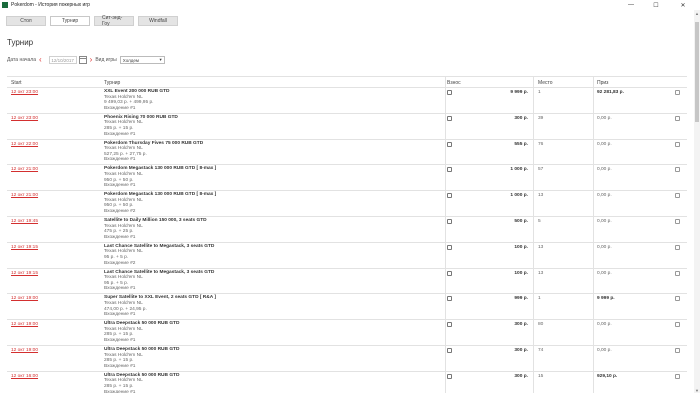 This screenshot has width=700, height=393. I want to click on date-input: 12/10/2017, so click(62, 60).